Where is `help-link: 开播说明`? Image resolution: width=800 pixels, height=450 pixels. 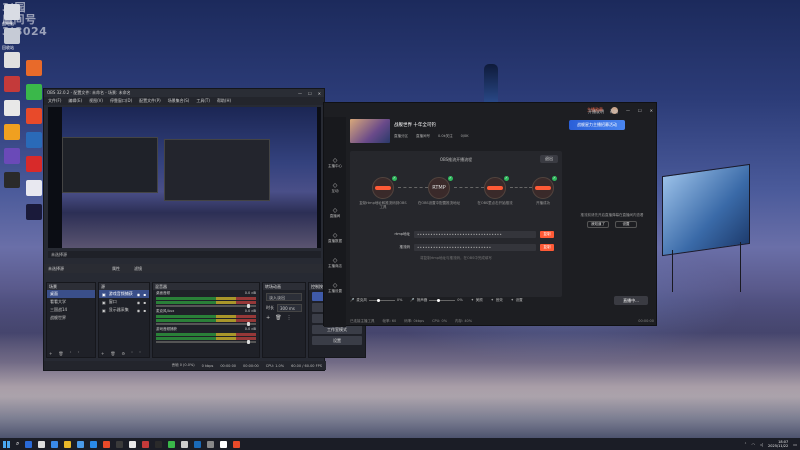
help-link: 开播说明 is located at coordinates (596, 112).